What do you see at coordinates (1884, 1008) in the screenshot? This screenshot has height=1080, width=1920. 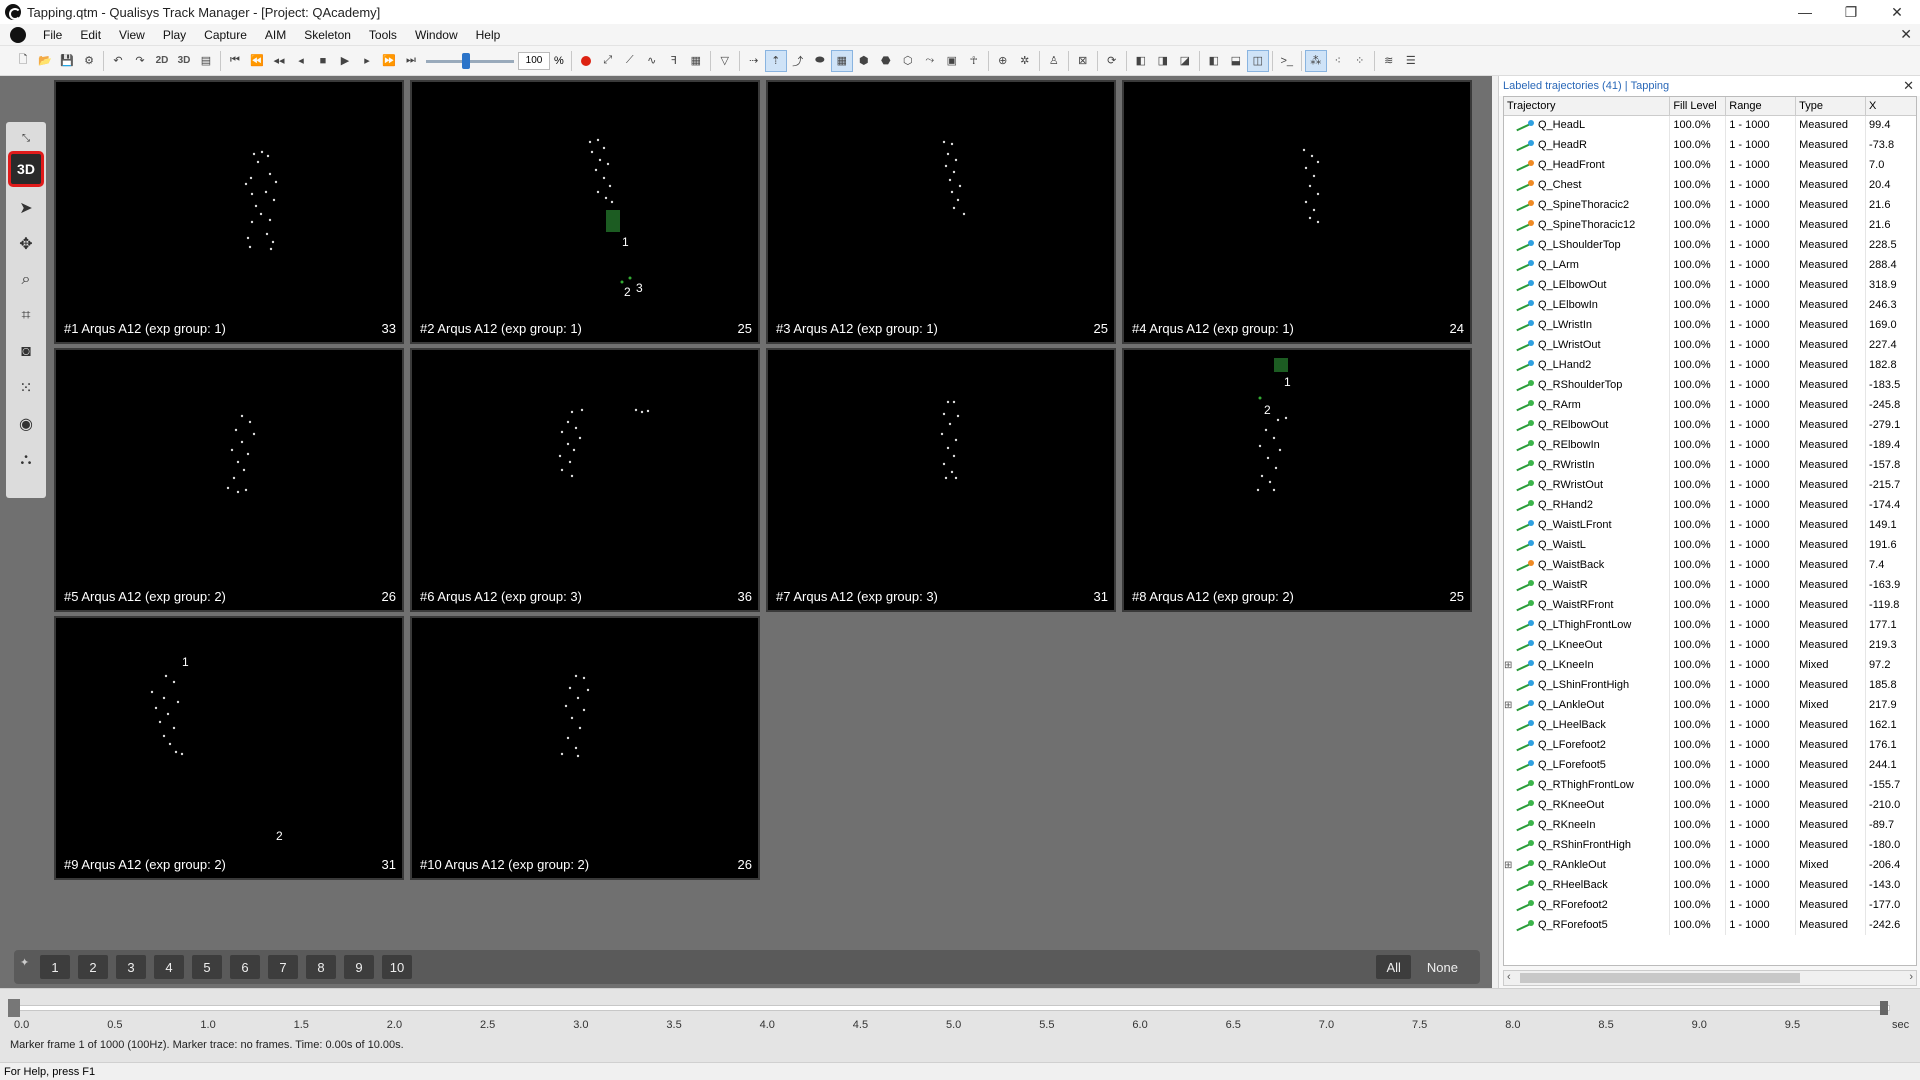 I see `timeline-end-handle` at bounding box center [1884, 1008].